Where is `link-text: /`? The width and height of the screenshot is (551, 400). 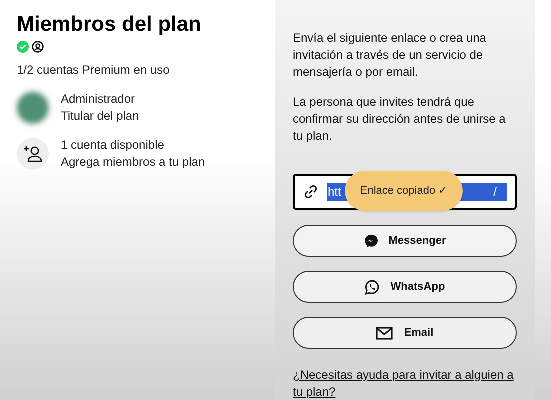 link-text: / is located at coordinates (495, 192).